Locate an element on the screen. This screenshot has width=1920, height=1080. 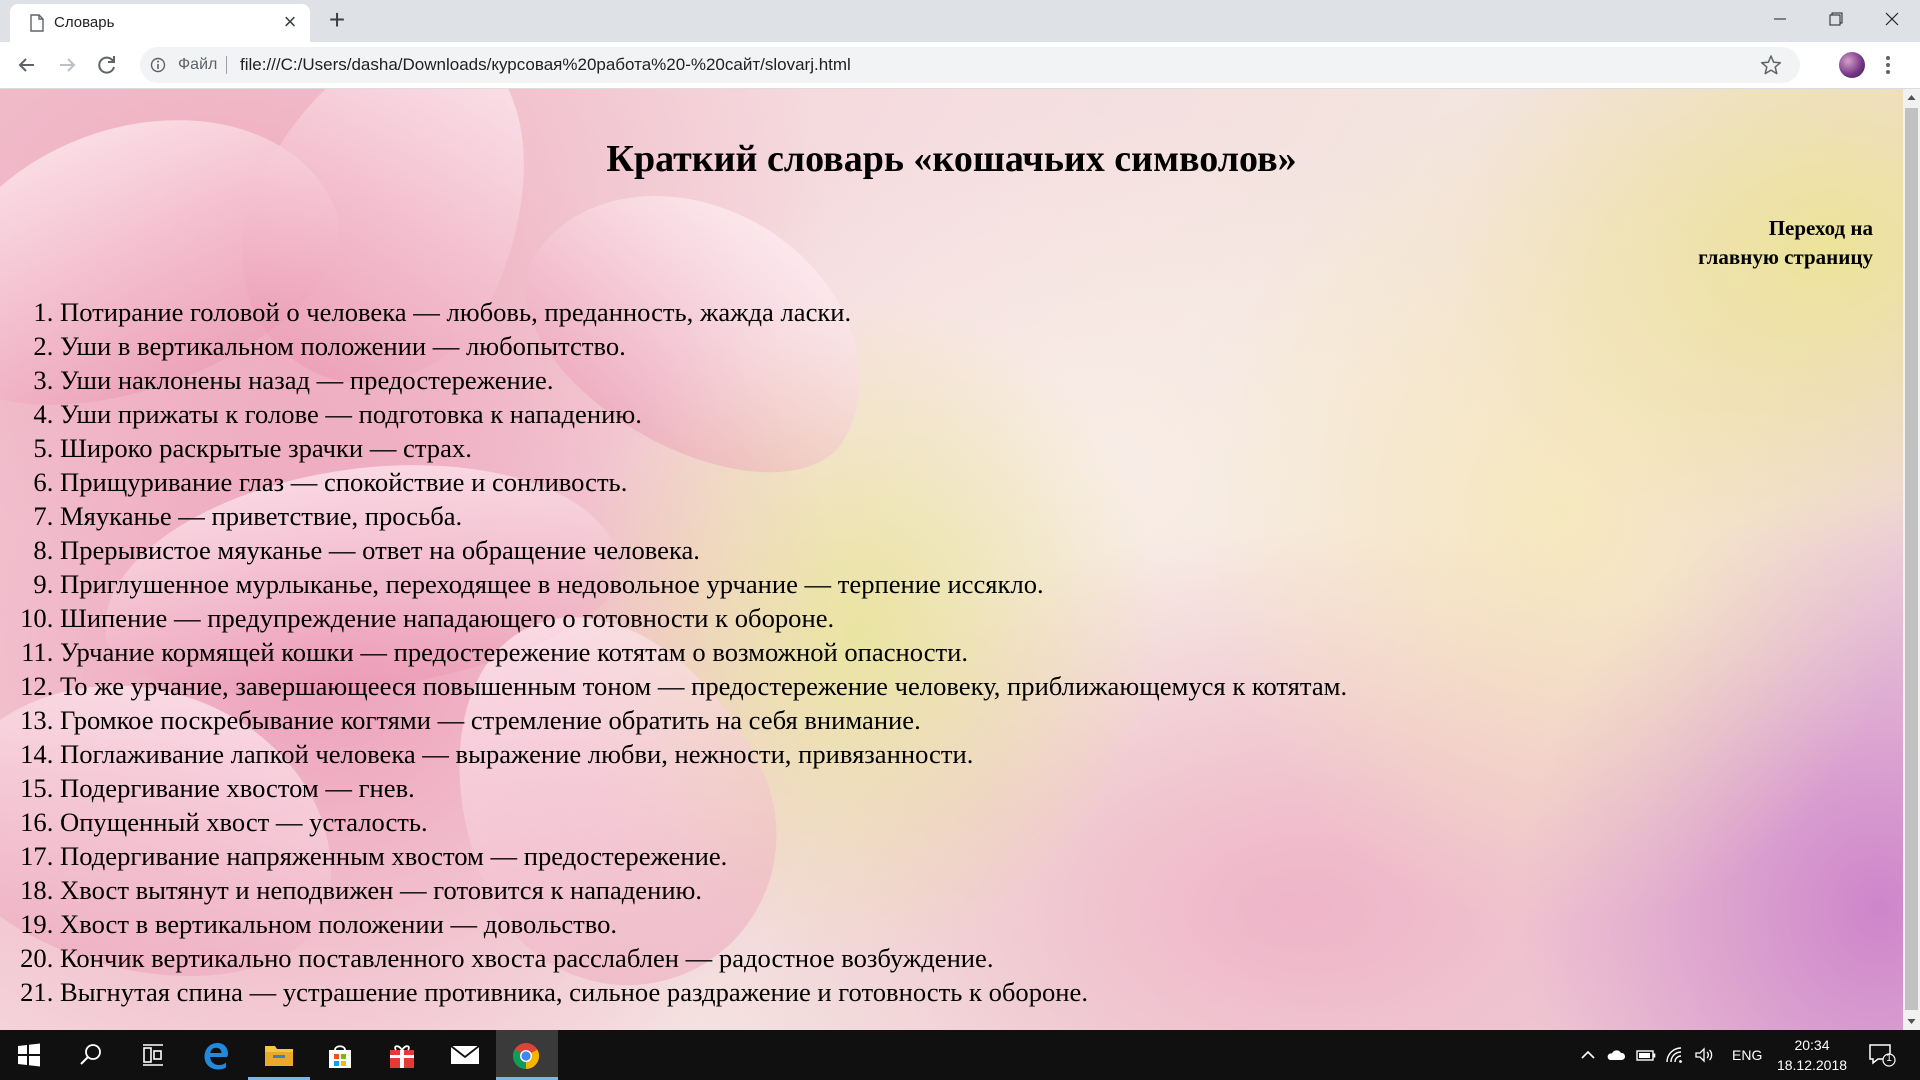
tab-slovar: Словарь × is located at coordinates (160, 23).